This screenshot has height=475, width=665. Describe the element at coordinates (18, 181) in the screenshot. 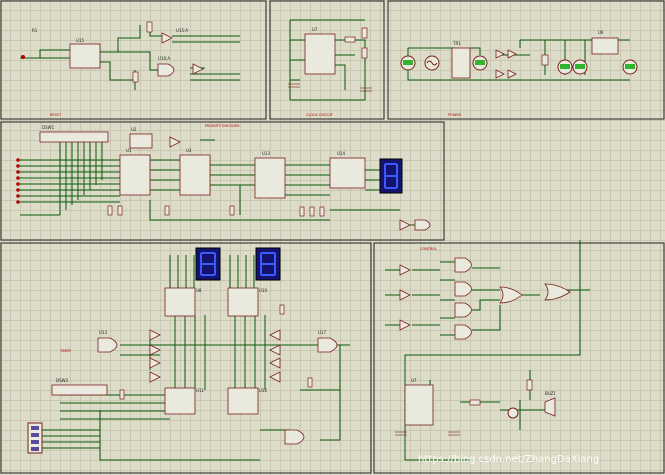

I see `input-buttons` at that location.